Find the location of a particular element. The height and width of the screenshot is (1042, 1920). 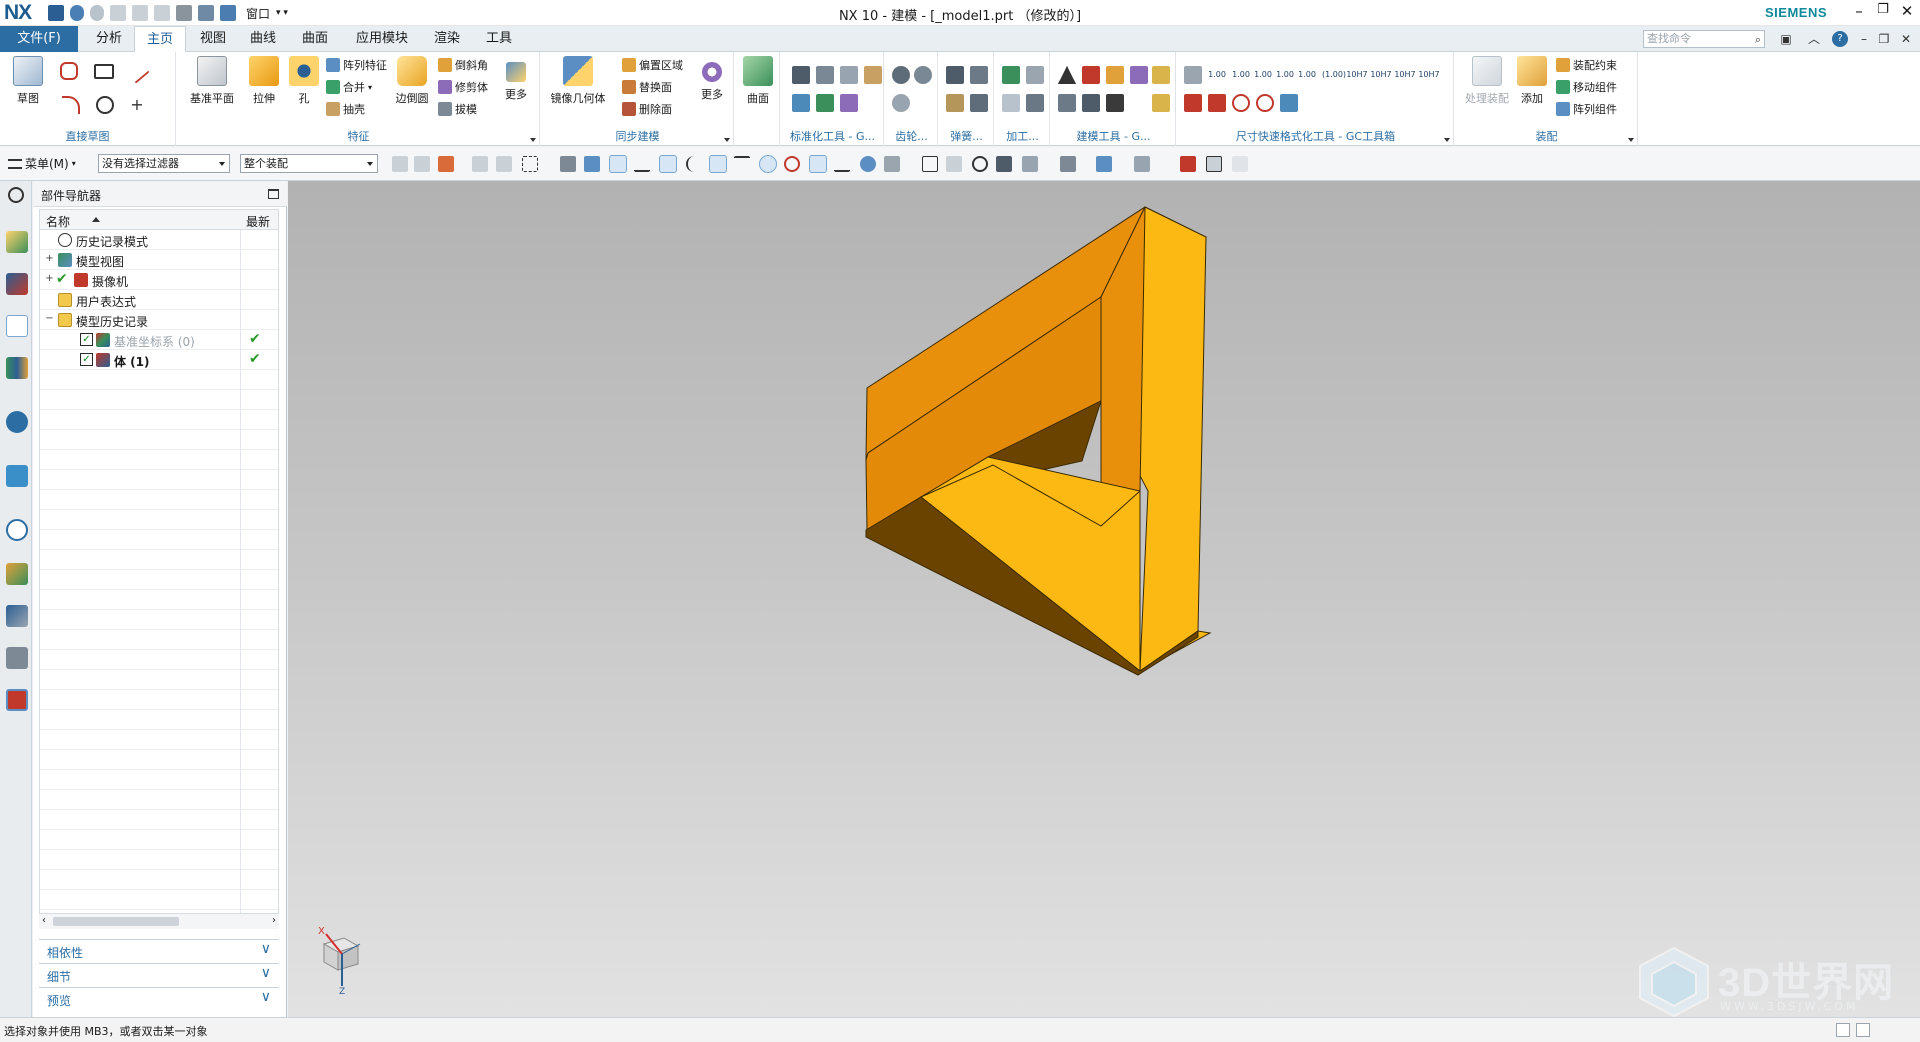

tree-row-user-expressions: 用户表达式 is located at coordinates (159, 300).